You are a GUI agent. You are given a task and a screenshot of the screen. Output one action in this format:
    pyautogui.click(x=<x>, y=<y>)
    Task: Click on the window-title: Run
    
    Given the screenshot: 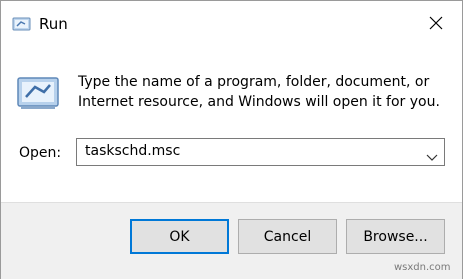 What is the action you would take?
    pyautogui.click(x=53, y=24)
    